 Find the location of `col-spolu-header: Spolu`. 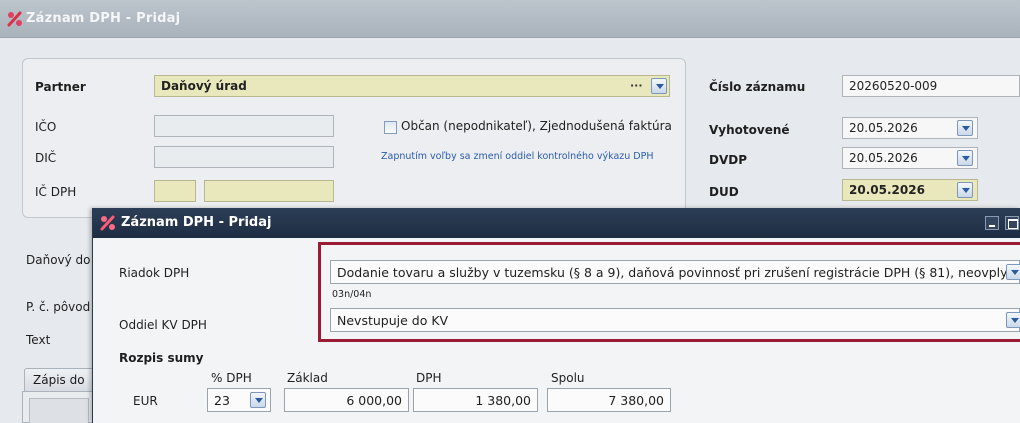

col-spolu-header: Spolu is located at coordinates (568, 378).